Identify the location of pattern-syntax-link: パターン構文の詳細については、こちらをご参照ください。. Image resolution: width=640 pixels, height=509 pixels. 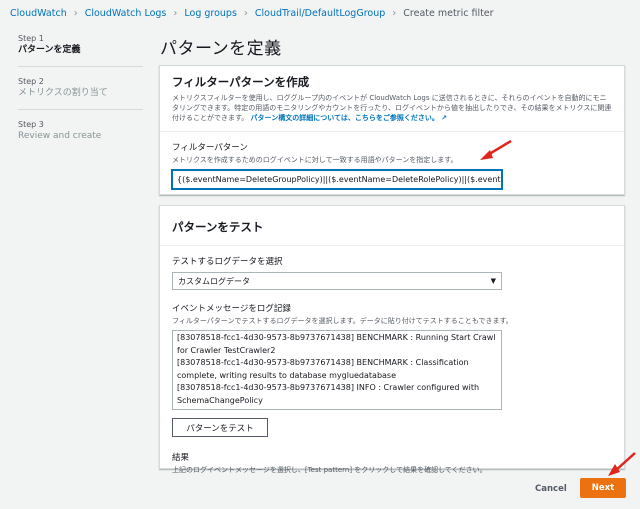
(345, 118).